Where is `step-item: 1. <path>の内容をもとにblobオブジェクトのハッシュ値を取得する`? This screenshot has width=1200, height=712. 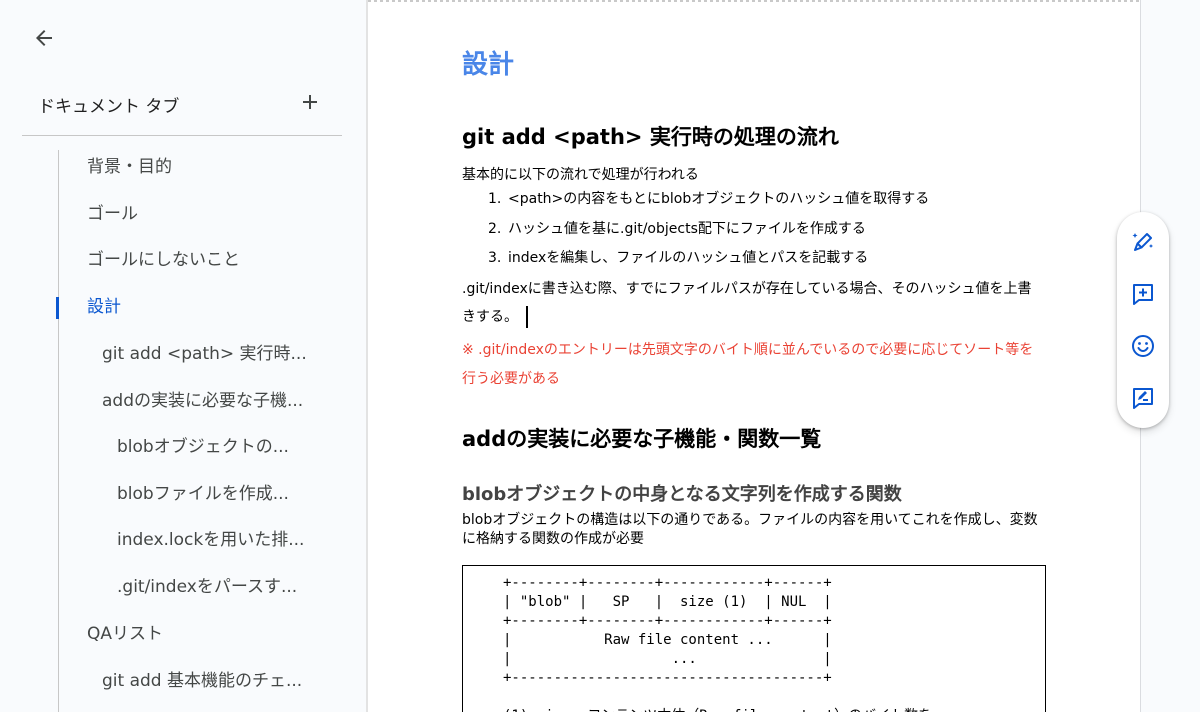 step-item: 1. <path>の内容をもとにblobオブジェクトのハッシュ値を取得する is located at coordinates (708, 198).